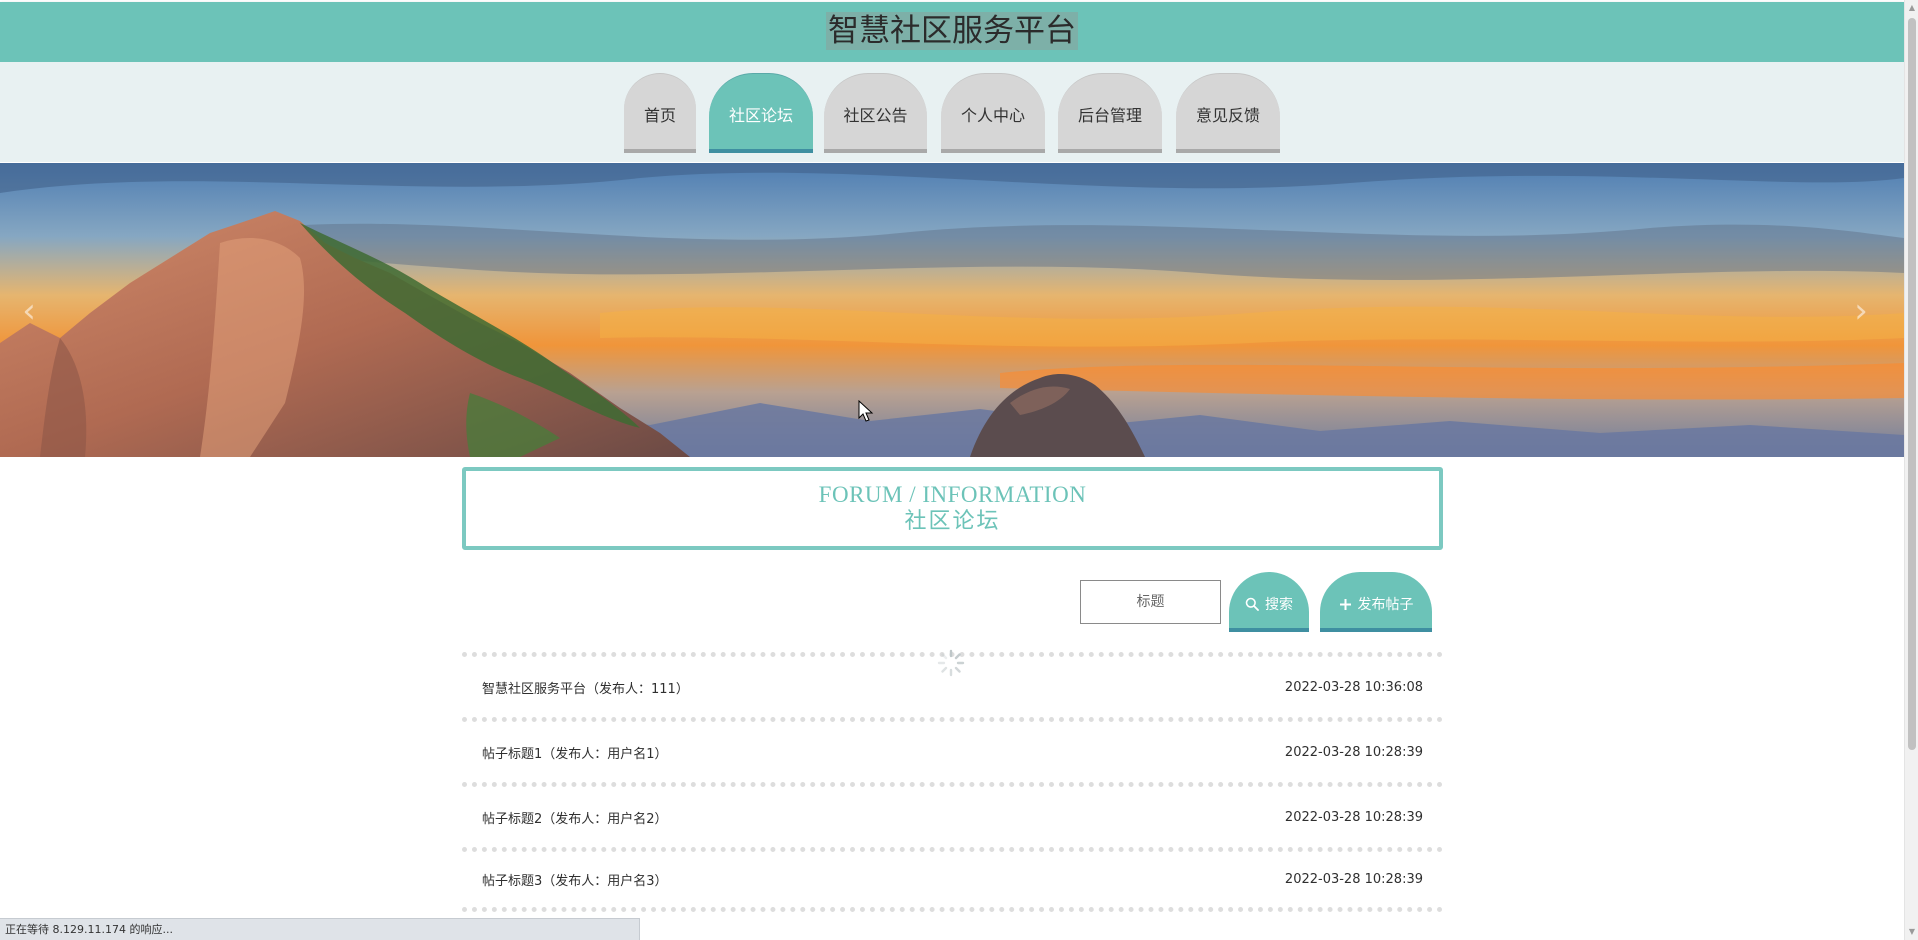 The width and height of the screenshot is (1918, 940). Describe the element at coordinates (1911, 8) in the screenshot. I see `scroll-up-icon: ▲` at that location.